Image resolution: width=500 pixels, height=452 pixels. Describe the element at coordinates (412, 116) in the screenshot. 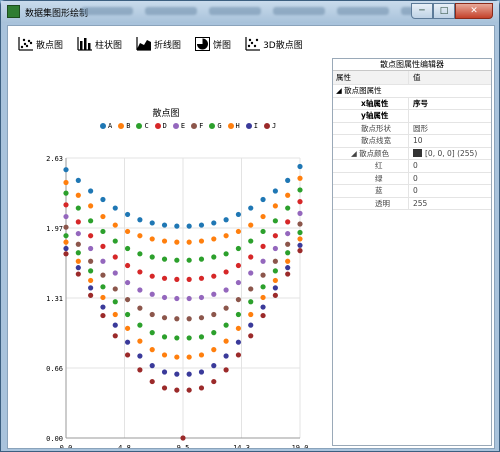

I see `property-row-y-axis: y轴属性` at that location.